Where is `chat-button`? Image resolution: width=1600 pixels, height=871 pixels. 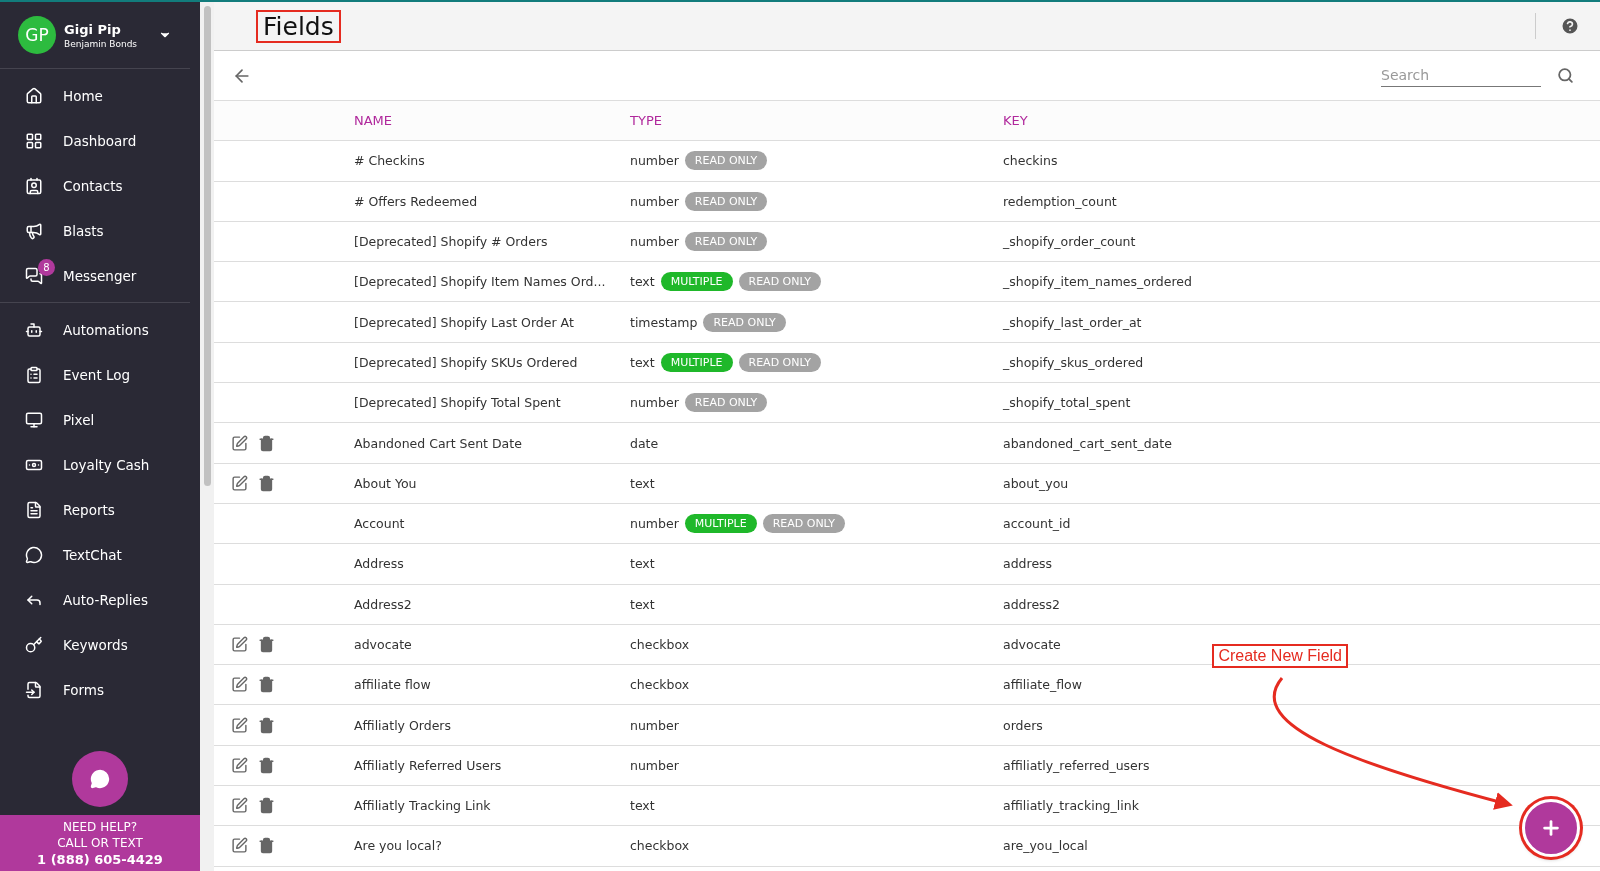 chat-button is located at coordinates (100, 779).